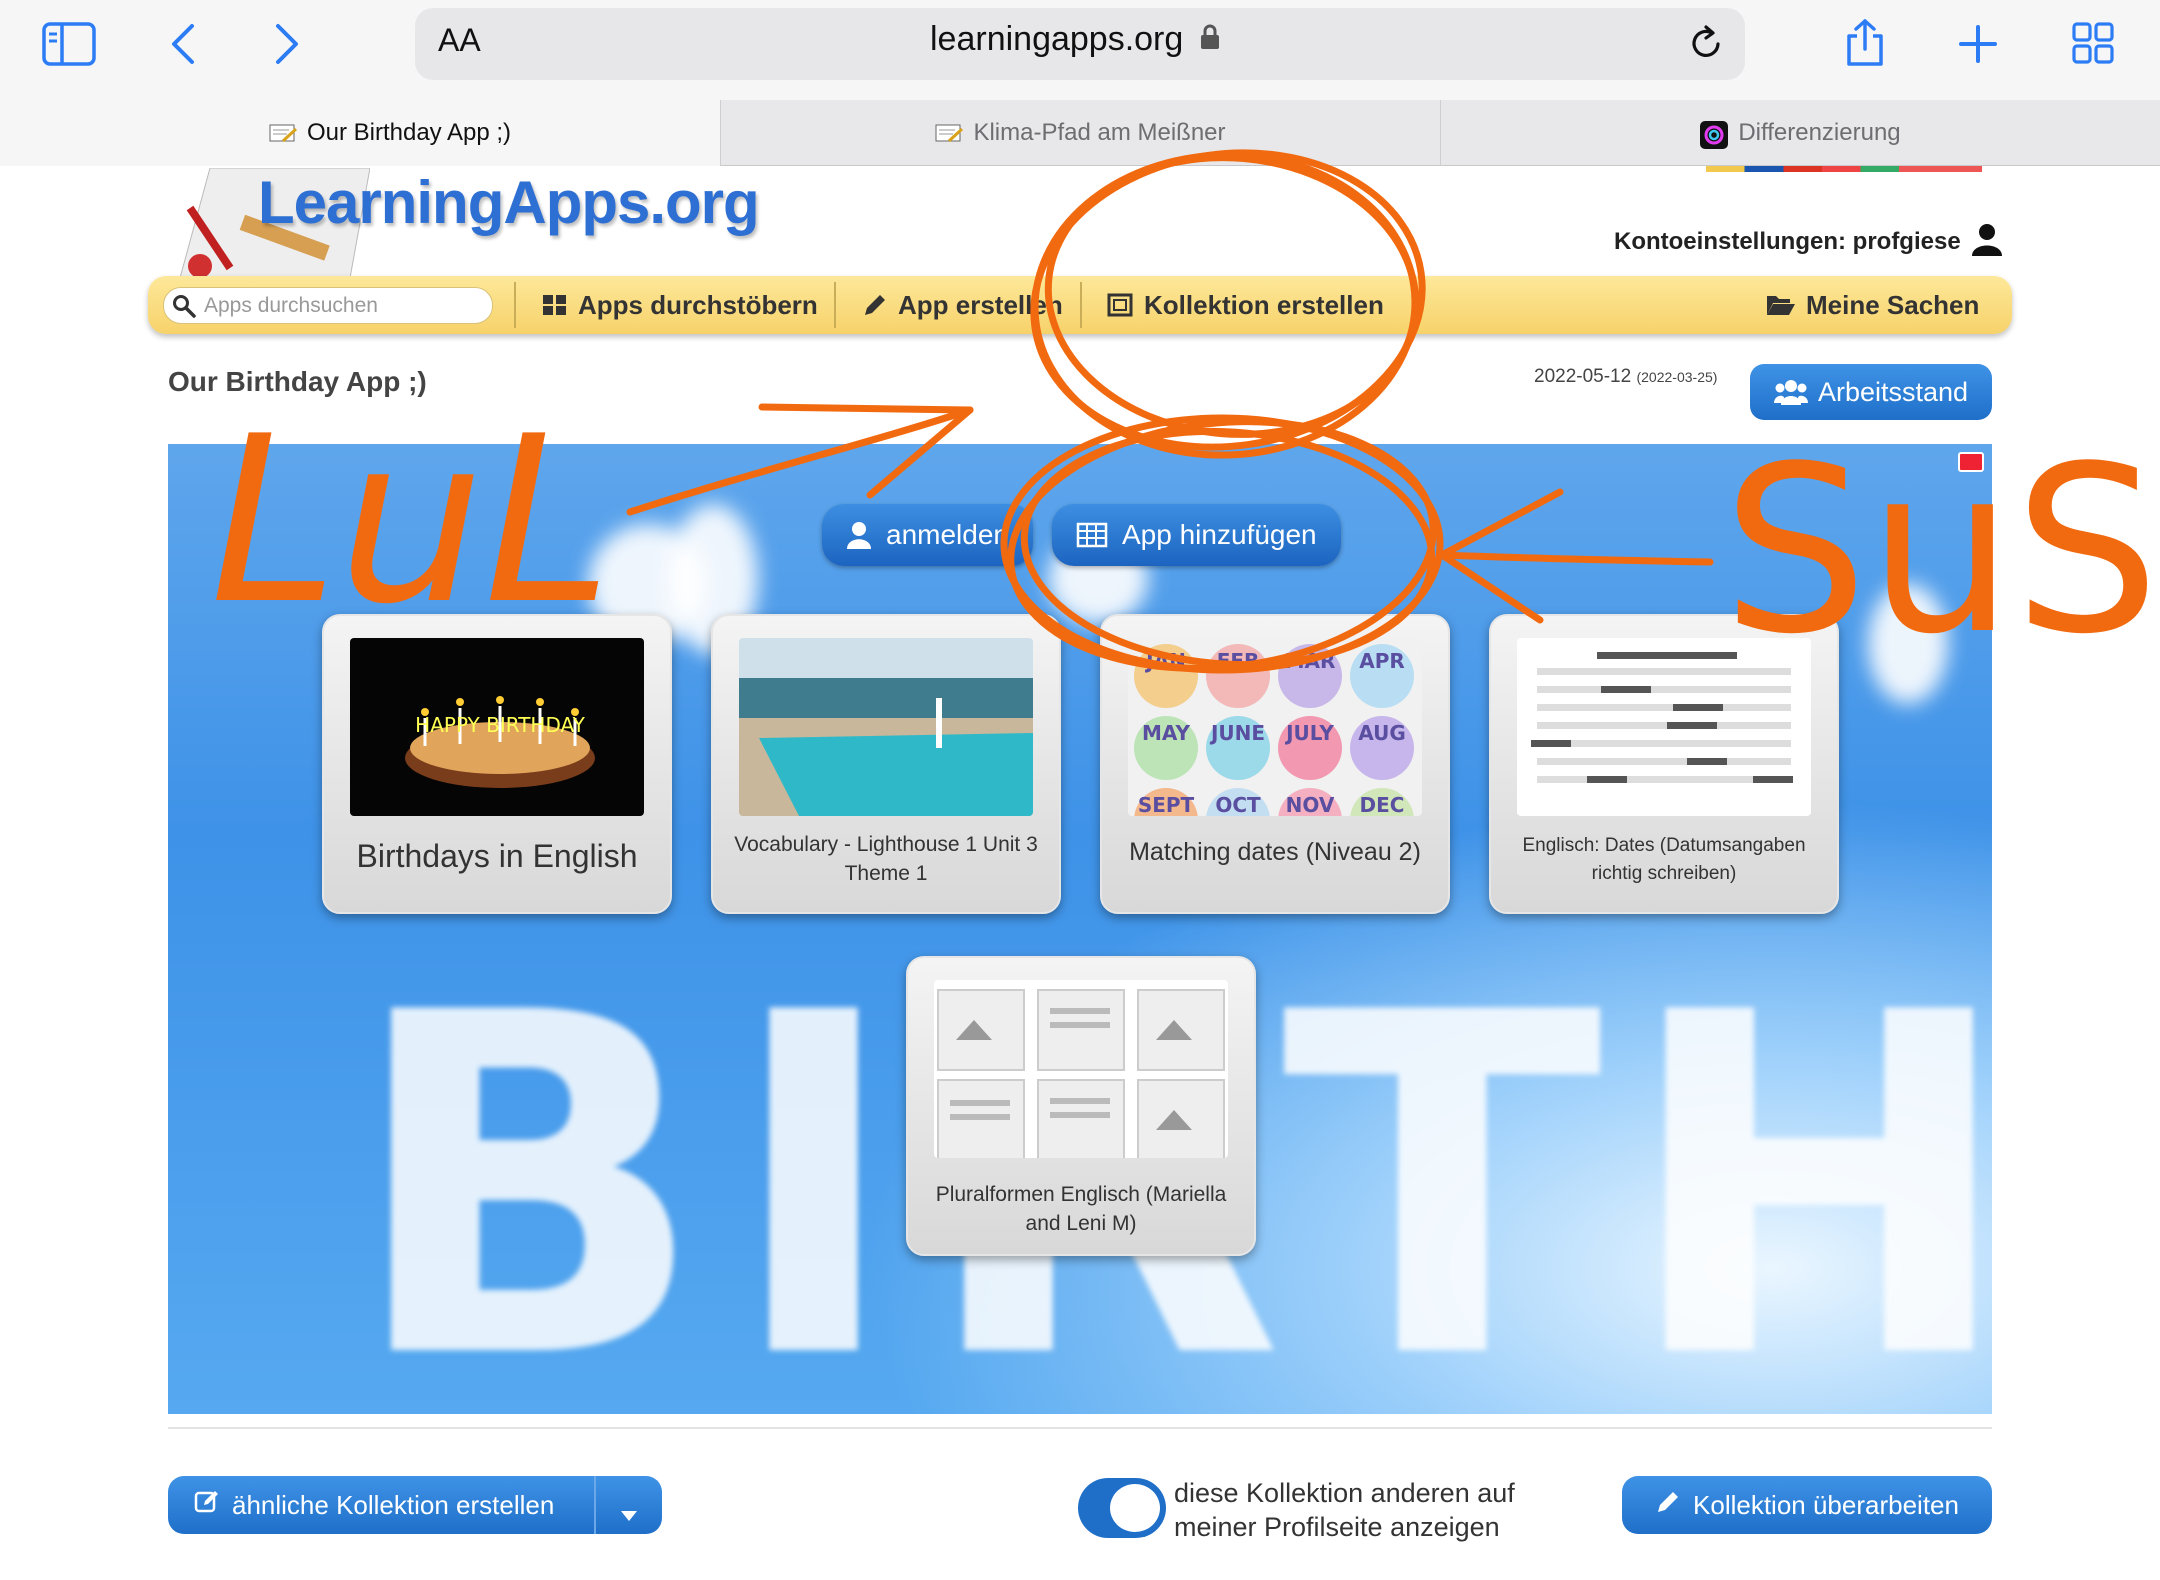  Describe the element at coordinates (1826, 1504) in the screenshot. I see `edit-collection-label: Kollektion überarbeiten` at that location.